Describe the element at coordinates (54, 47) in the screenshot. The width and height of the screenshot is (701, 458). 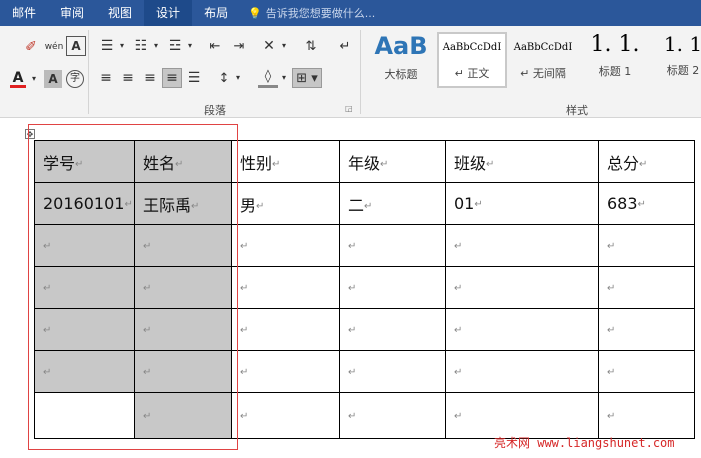
I see `phonetic-guide-icon: wén` at that location.